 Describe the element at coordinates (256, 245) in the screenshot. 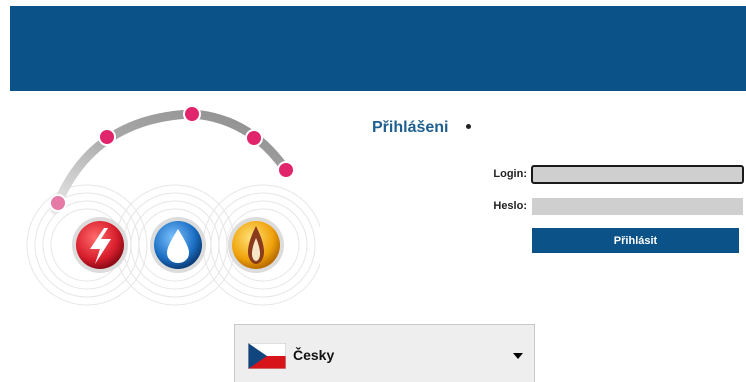

I see `gas-flame-icon` at that location.